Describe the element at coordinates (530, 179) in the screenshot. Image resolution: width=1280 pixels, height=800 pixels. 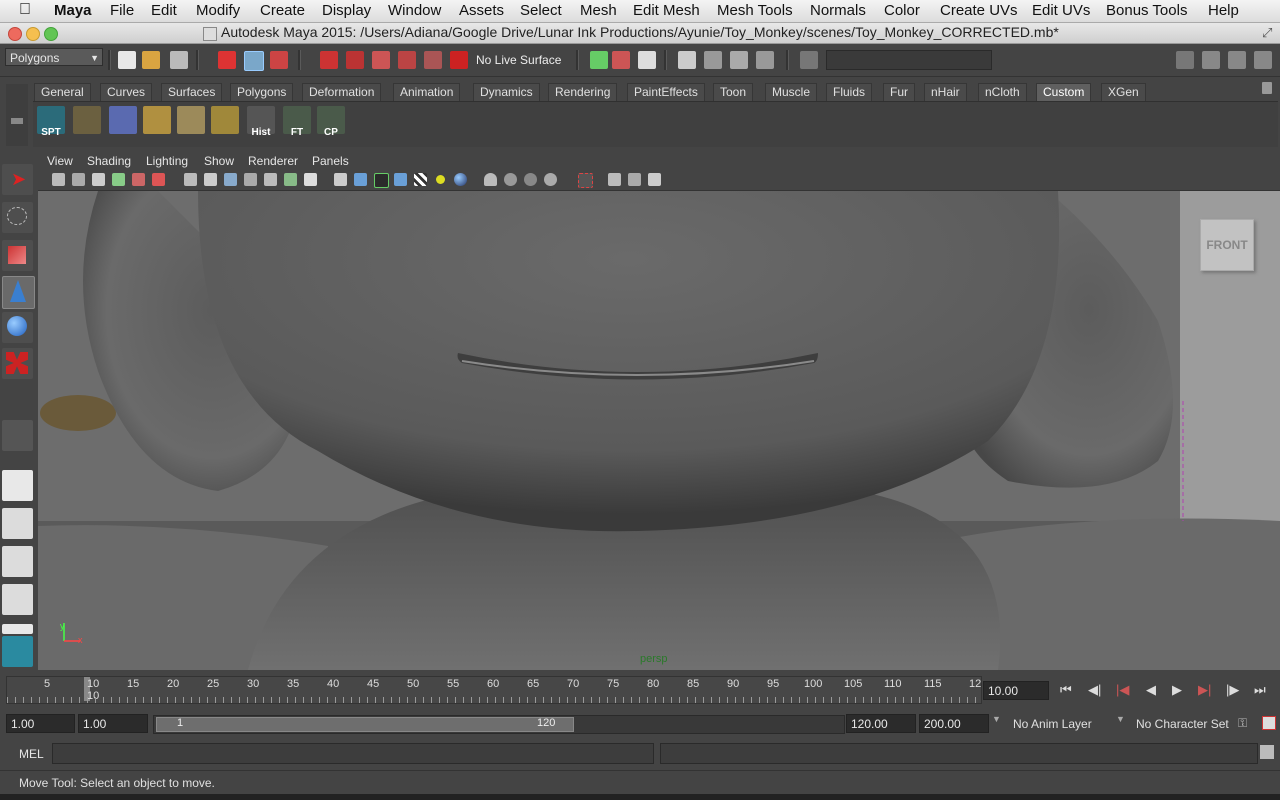
I see `anti-aliasing-icon` at that location.